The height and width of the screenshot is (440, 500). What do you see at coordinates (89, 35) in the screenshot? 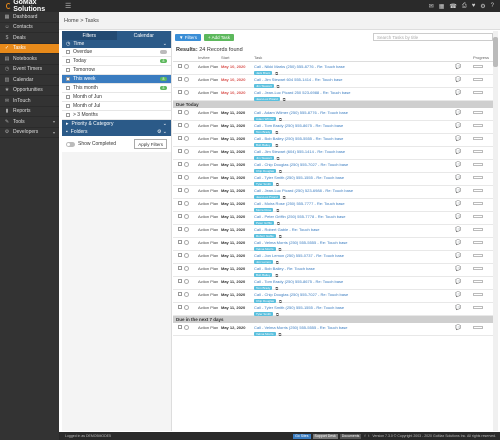
I see `tab-filters: Filters` at bounding box center [89, 35].